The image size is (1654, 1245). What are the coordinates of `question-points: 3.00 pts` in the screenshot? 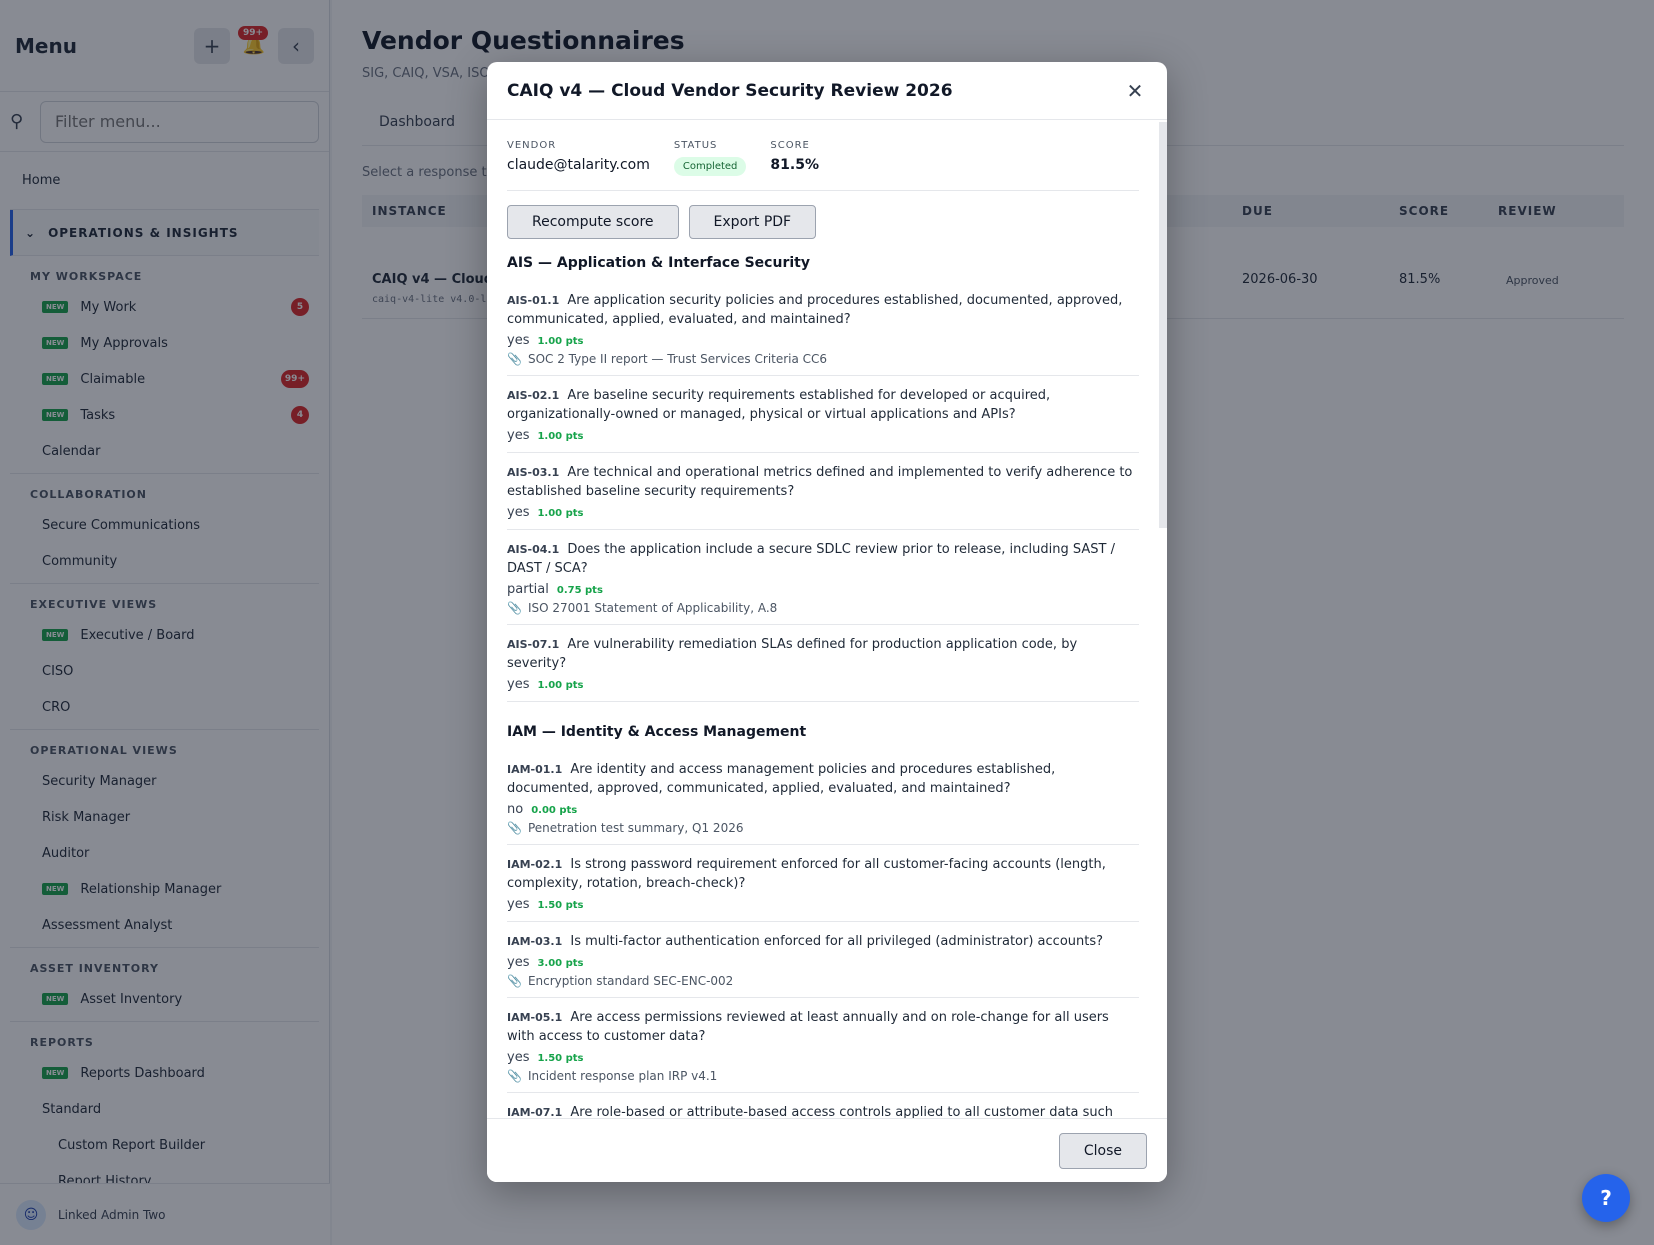 It's located at (560, 963).